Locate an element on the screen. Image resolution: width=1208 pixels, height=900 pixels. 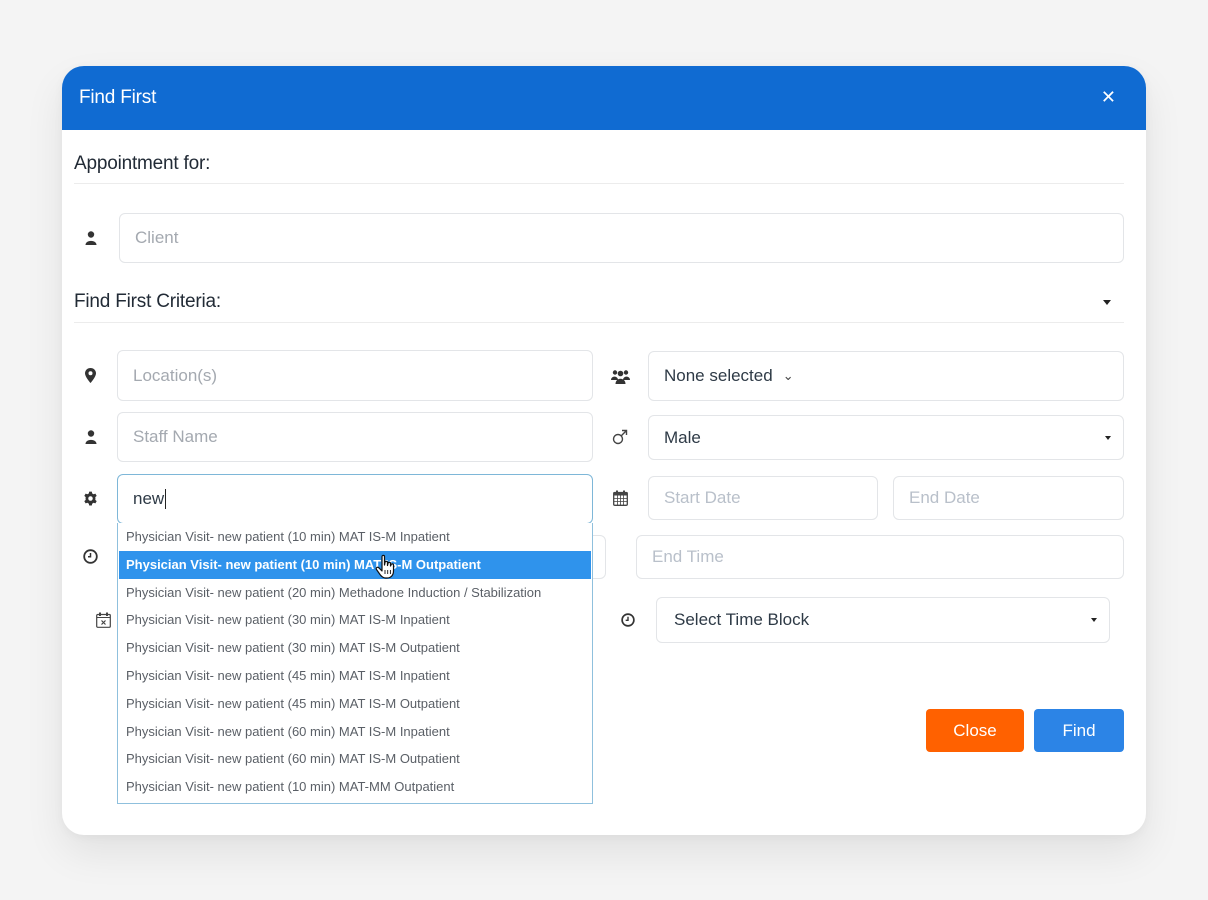
client-field is located at coordinates (621, 238).